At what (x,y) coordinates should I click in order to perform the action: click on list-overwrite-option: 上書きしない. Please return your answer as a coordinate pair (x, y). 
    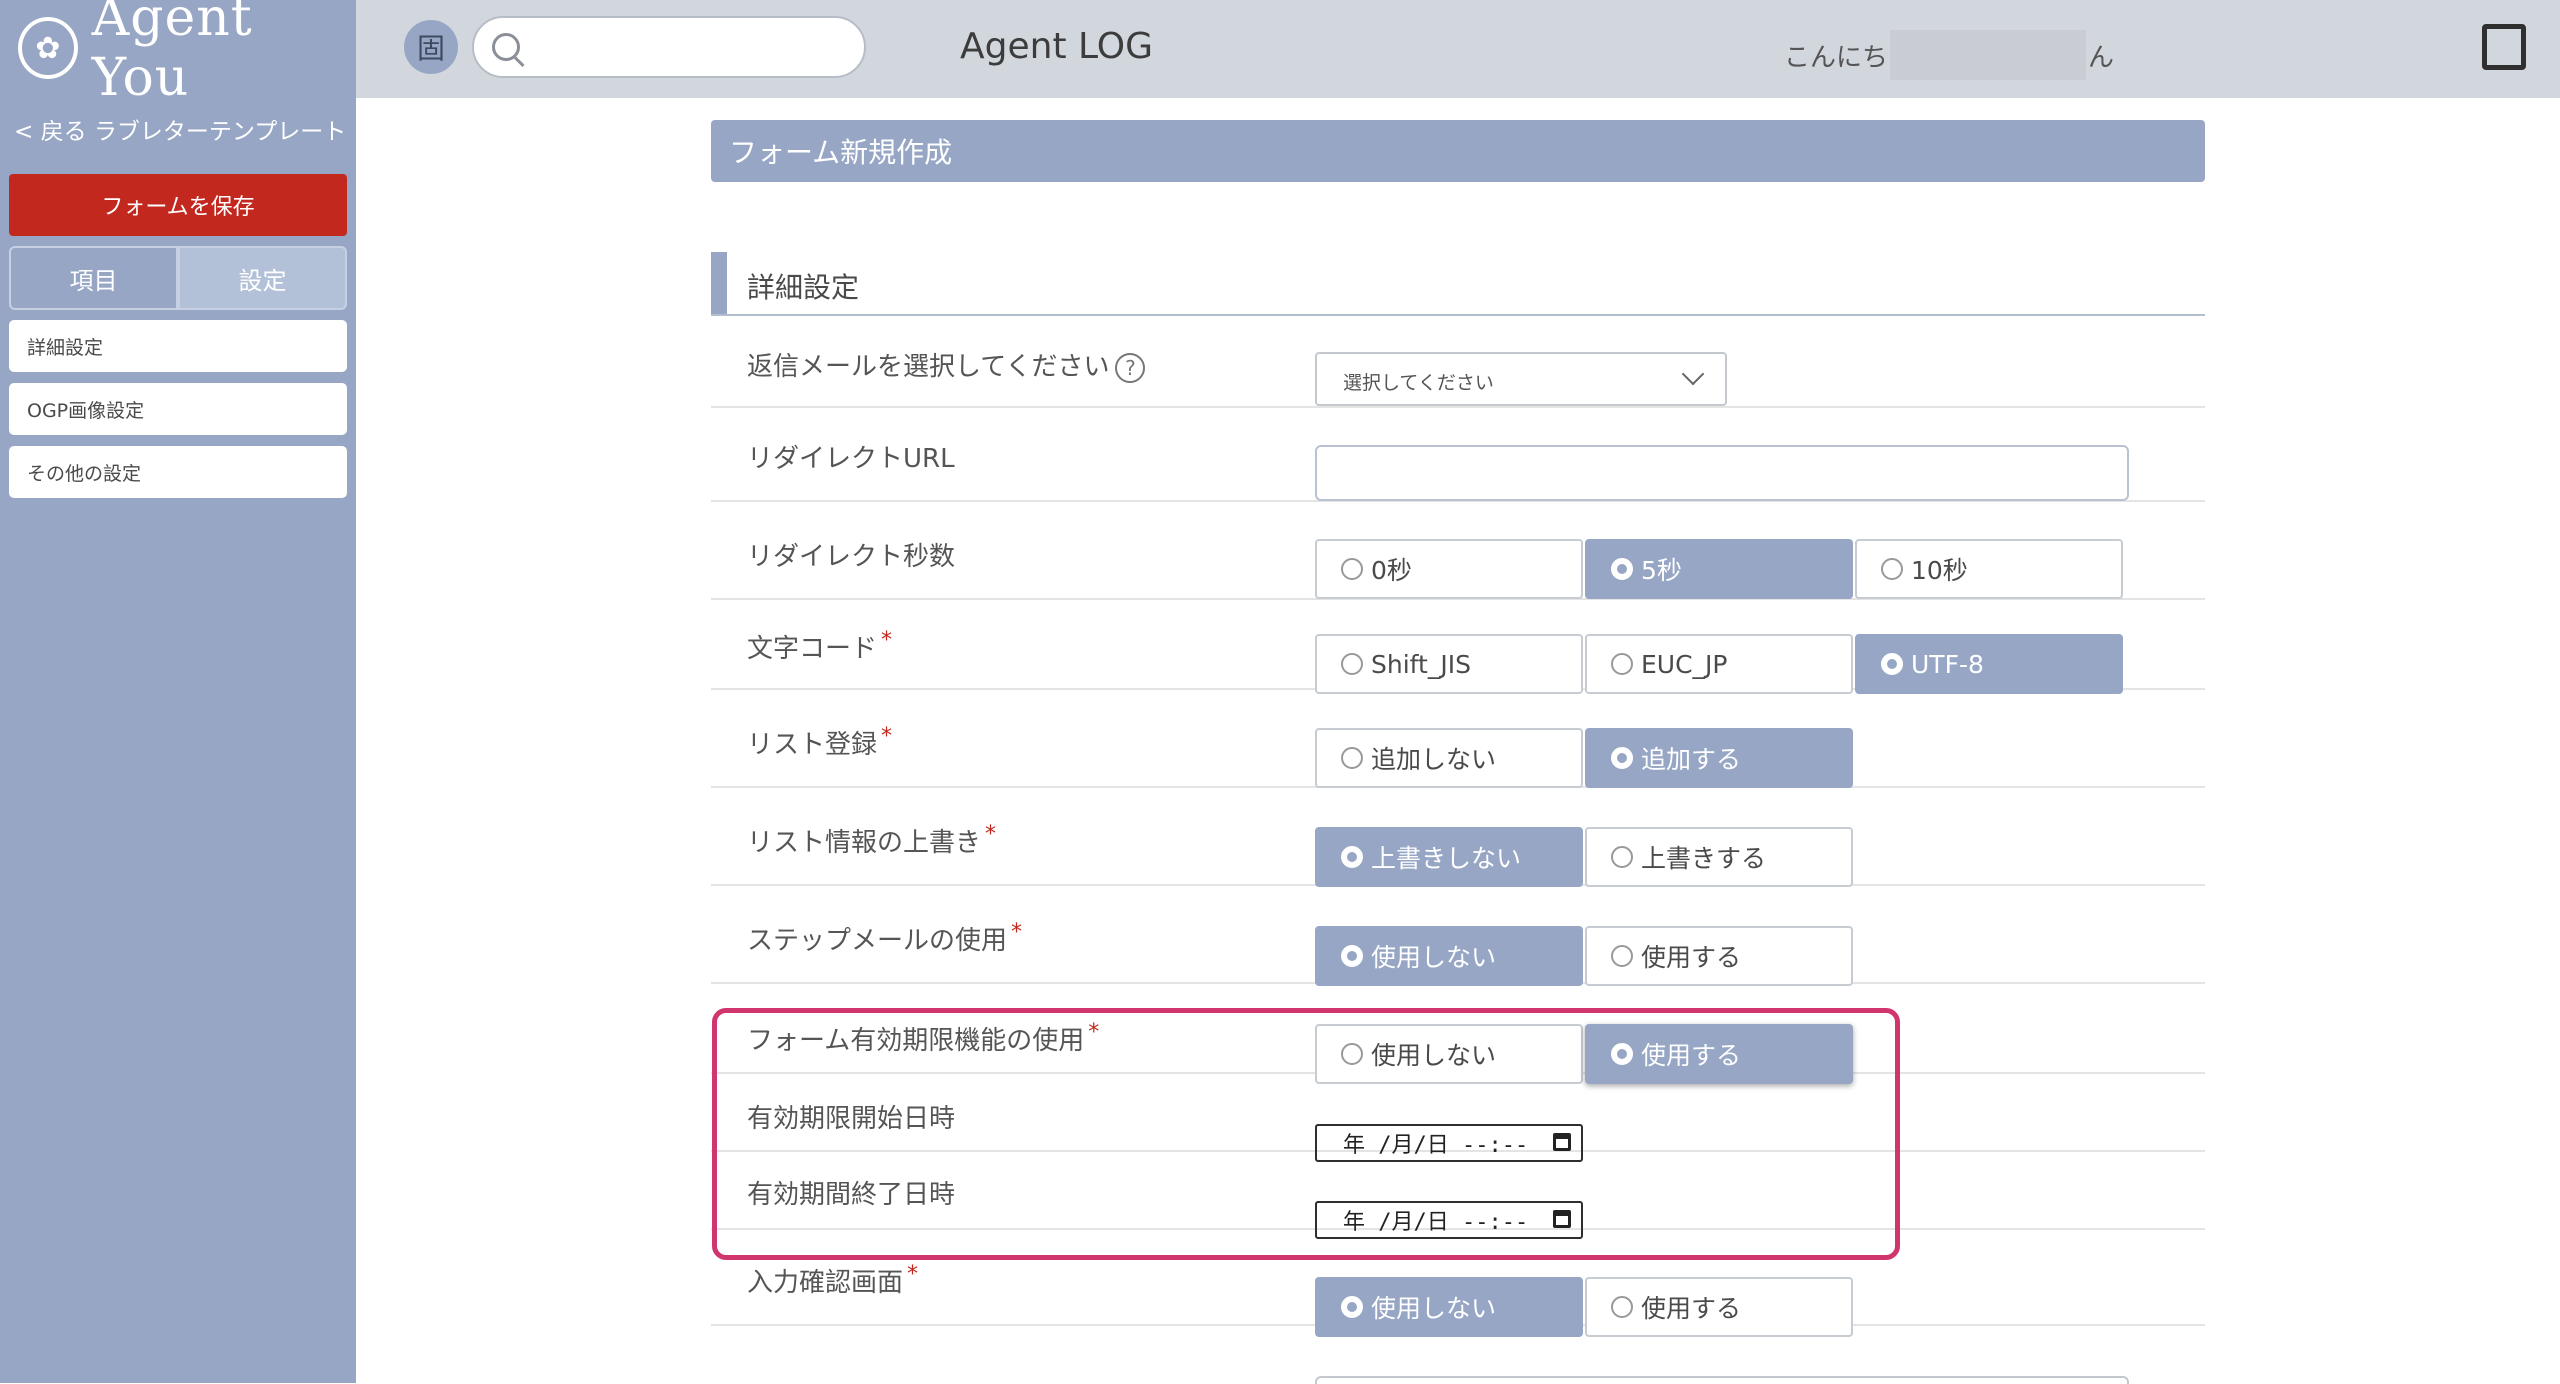
    Looking at the image, I should click on (1449, 857).